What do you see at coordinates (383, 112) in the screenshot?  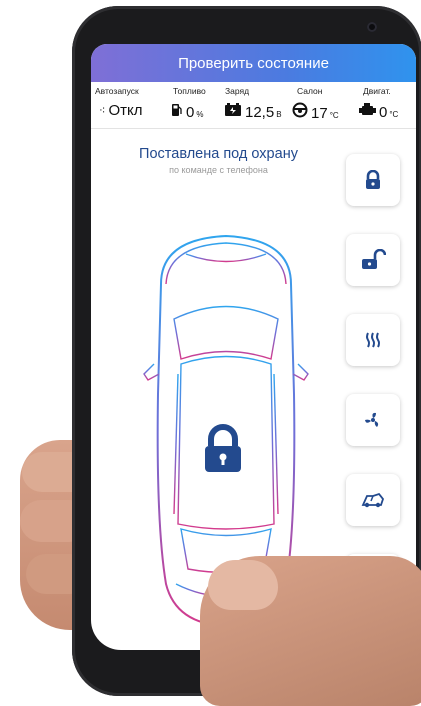 I see `engine-text: 0` at bounding box center [383, 112].